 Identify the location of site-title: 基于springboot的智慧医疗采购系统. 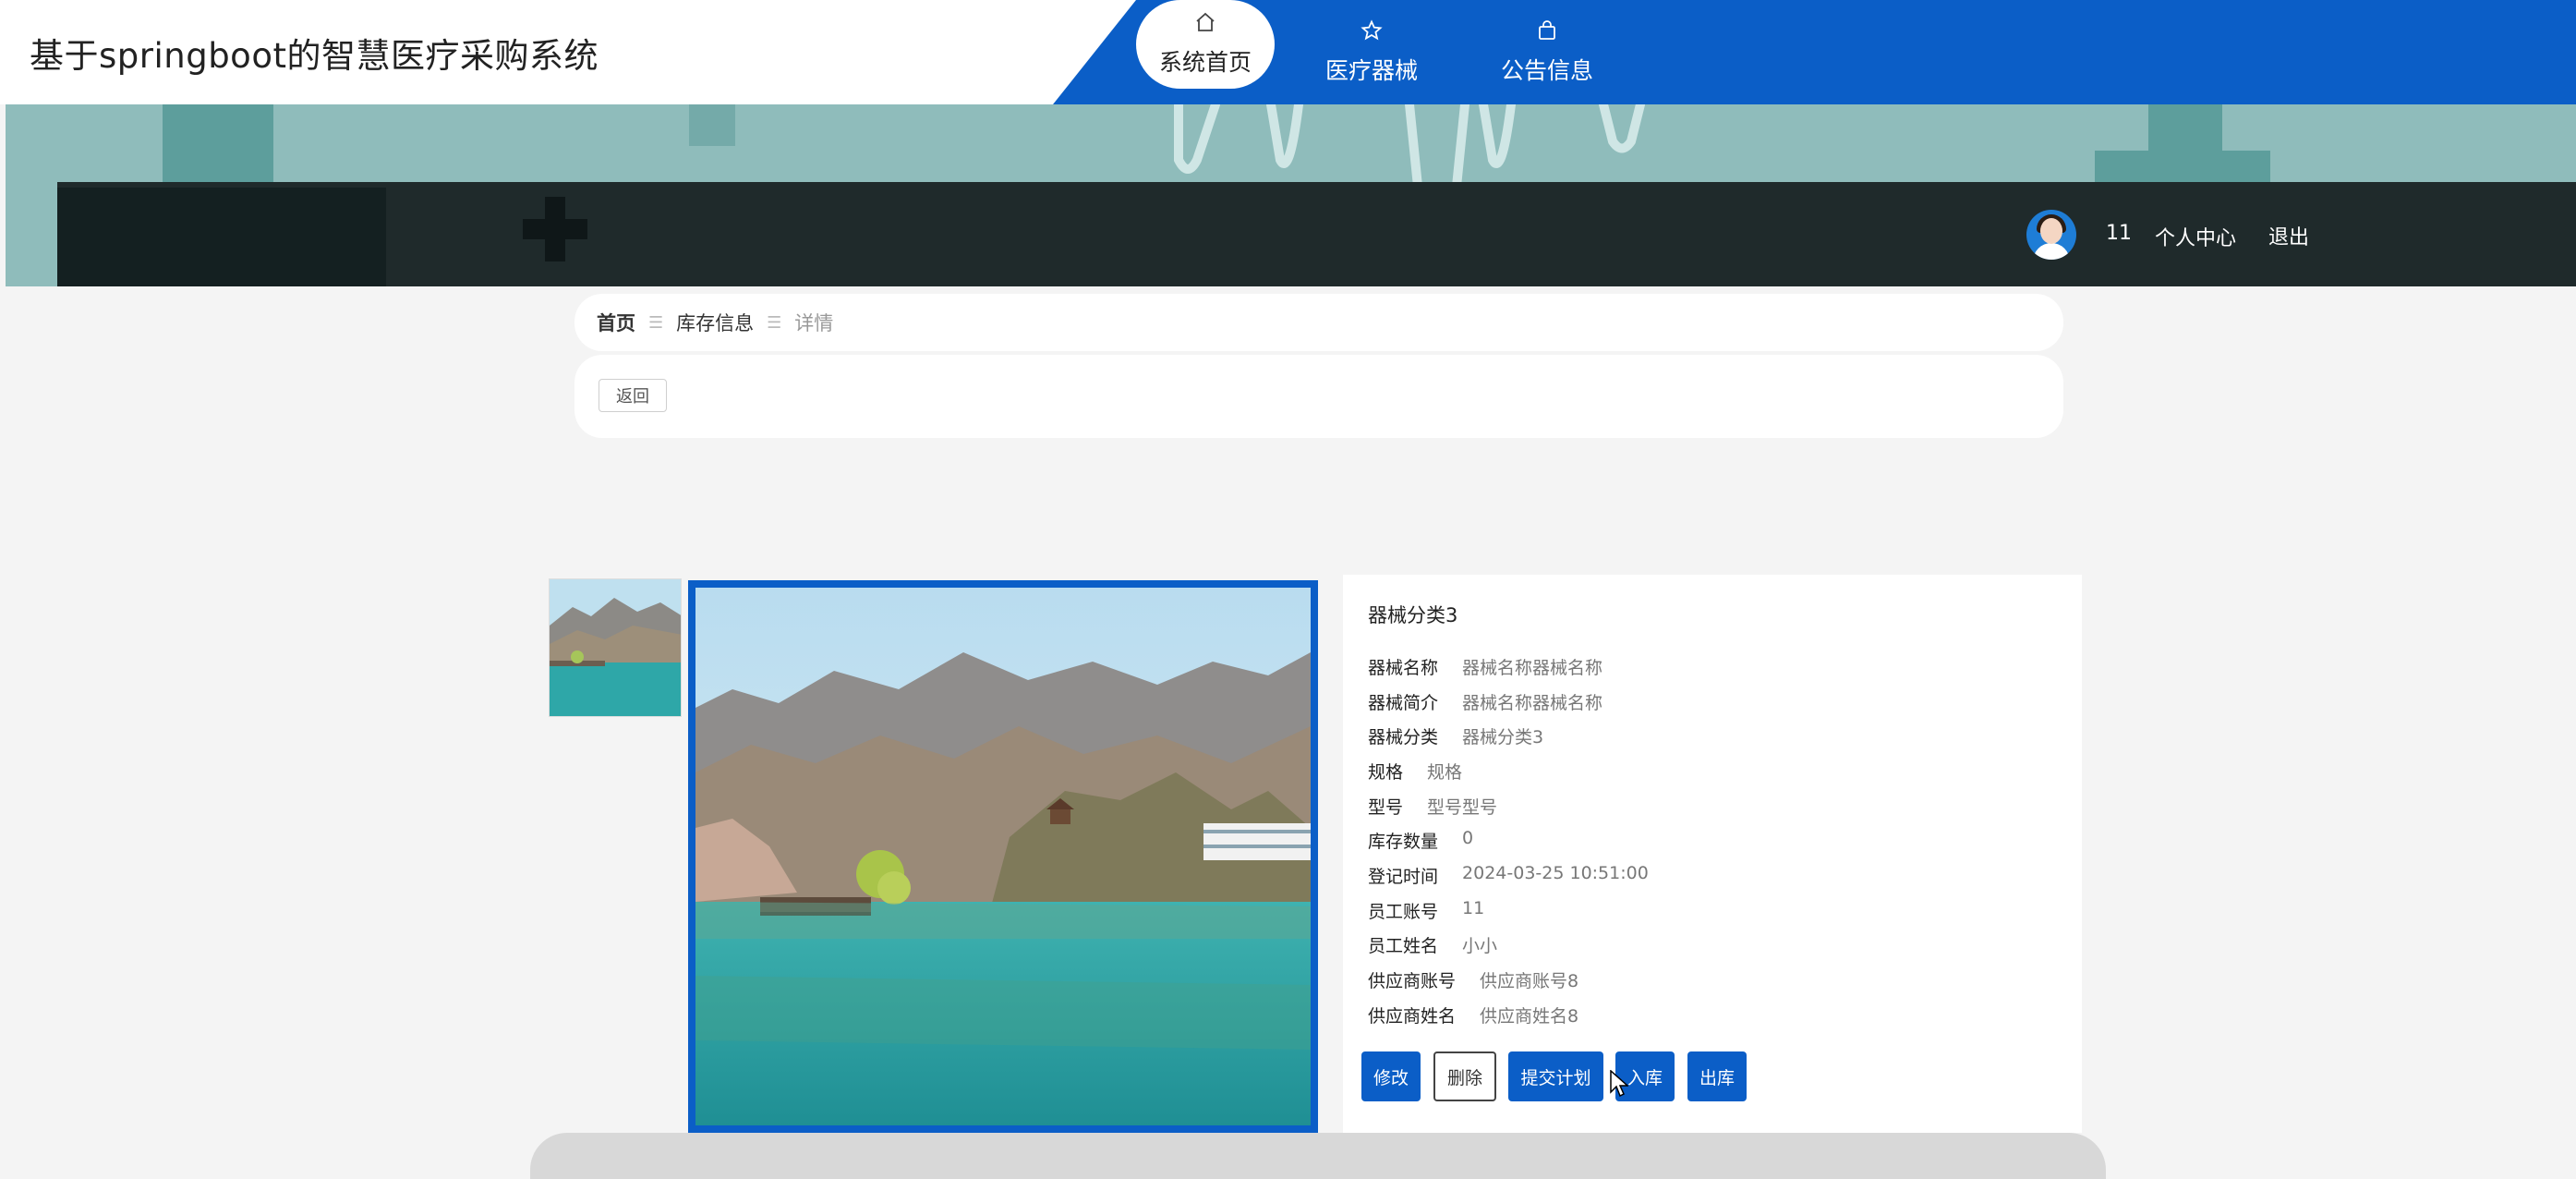
(314, 56).